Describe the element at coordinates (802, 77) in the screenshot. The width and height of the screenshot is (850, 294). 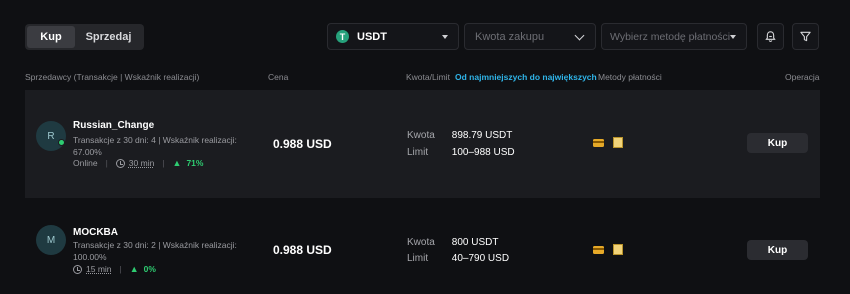
I see `header-operation: Operacja` at that location.